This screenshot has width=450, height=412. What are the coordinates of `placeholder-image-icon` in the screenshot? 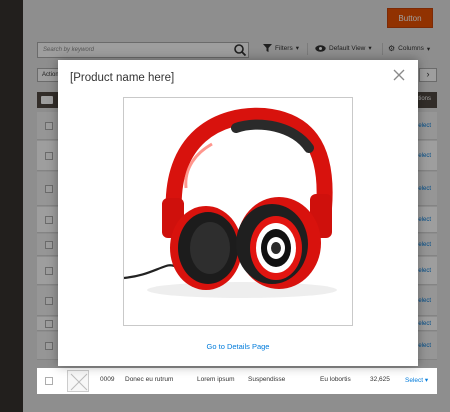 It's located at (79, 382).